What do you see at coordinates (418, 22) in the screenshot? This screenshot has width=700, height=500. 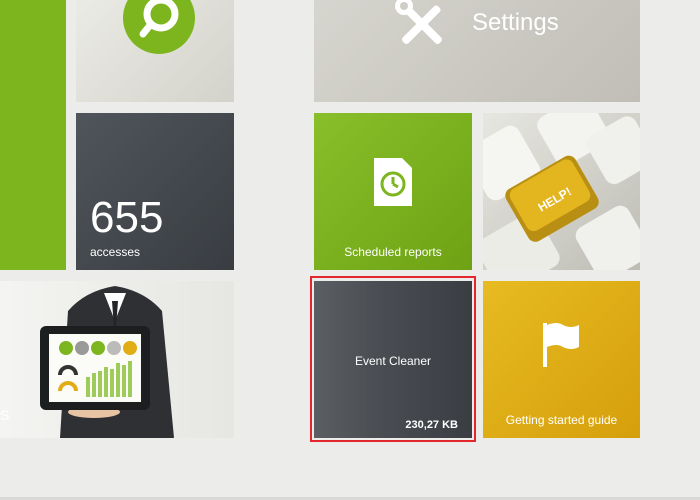 I see `tools-icon` at bounding box center [418, 22].